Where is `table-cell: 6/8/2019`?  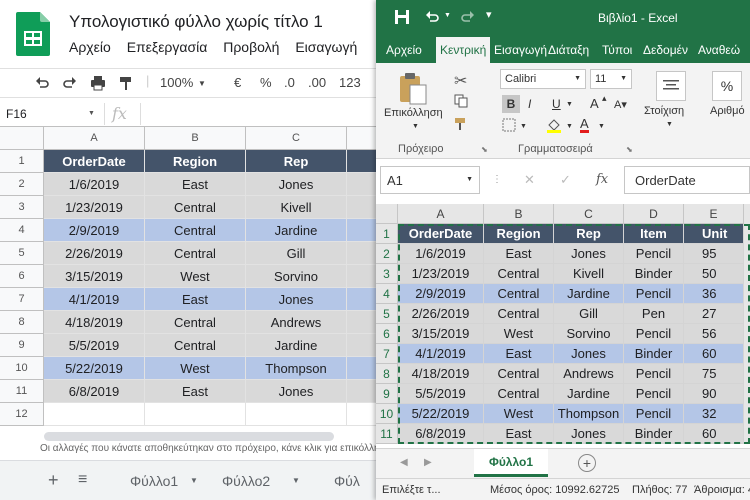 table-cell: 6/8/2019 is located at coordinates (94, 391).